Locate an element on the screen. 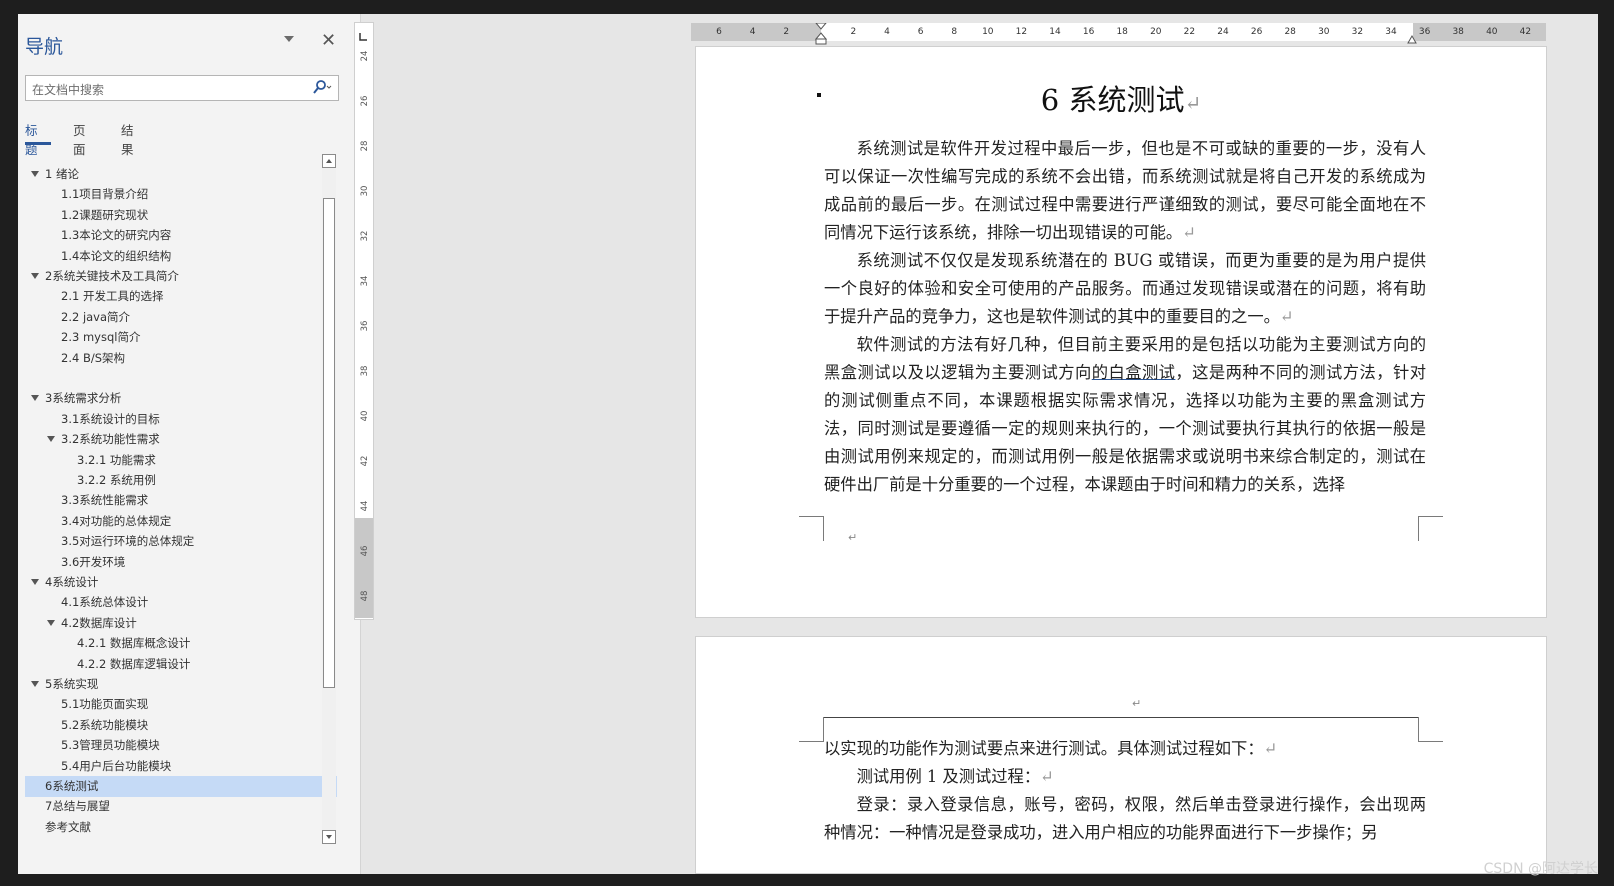 The width and height of the screenshot is (1614, 886). search-icon is located at coordinates (323, 88).